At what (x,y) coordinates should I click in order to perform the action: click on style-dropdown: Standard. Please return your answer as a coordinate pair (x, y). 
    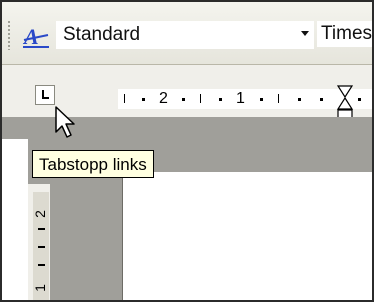
    Looking at the image, I should click on (185, 35).